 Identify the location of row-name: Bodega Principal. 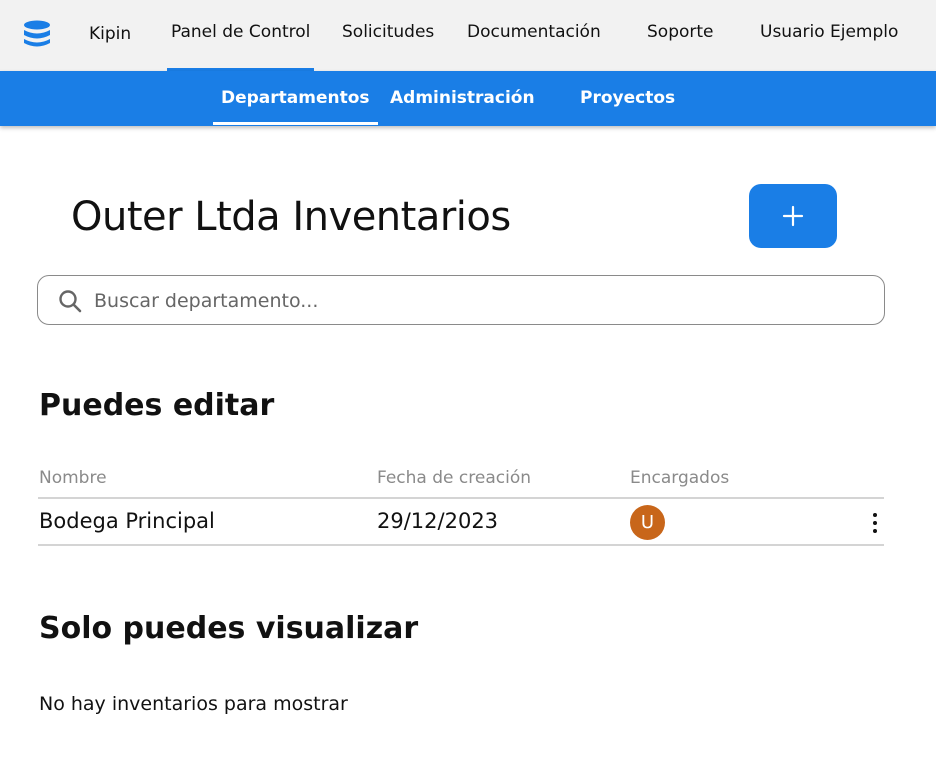
(127, 521).